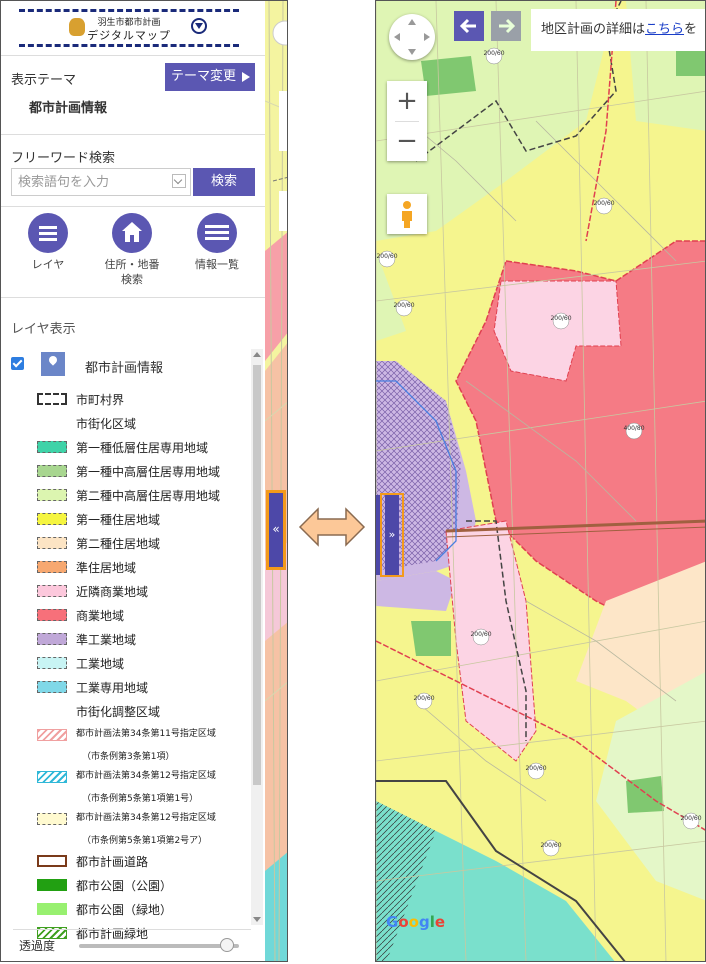 Image resolution: width=706 pixels, height=964 pixels. Describe the element at coordinates (412, 22) in the screenshot. I see `pan-up-icon` at that location.